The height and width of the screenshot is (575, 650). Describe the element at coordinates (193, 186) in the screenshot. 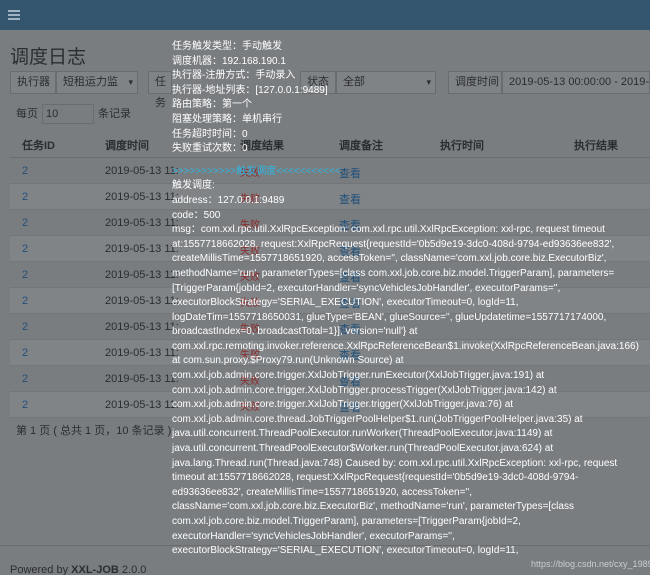

I see `popover-line: 触发调度:` at that location.